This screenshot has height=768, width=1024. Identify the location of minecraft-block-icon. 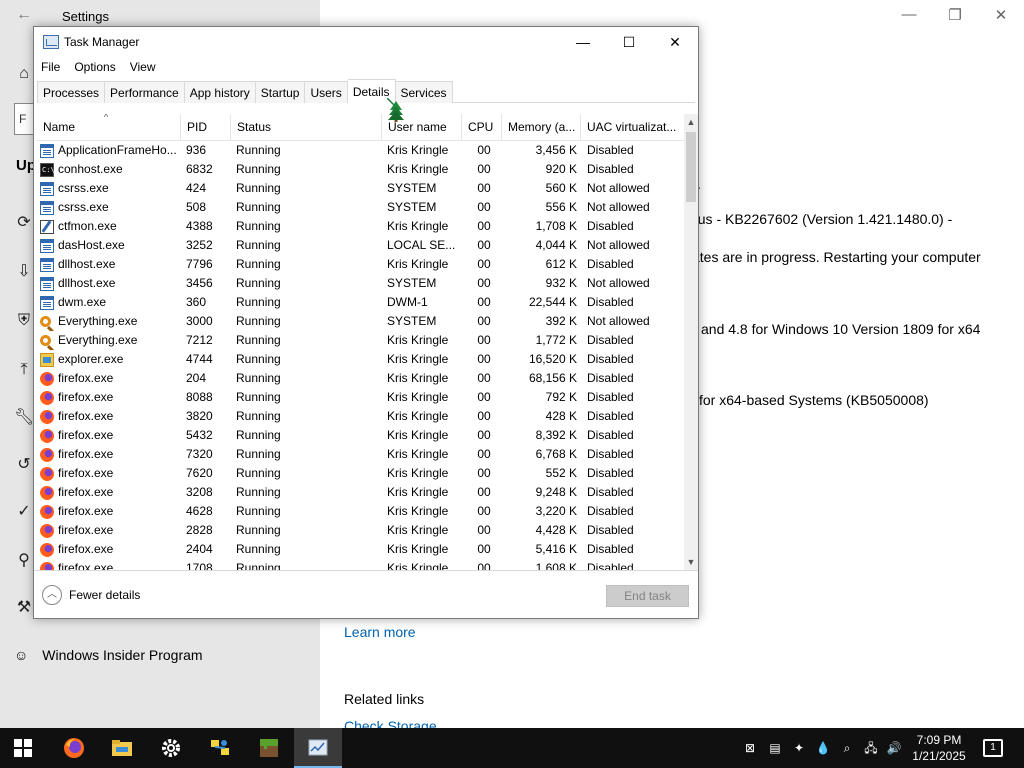
(269, 748).